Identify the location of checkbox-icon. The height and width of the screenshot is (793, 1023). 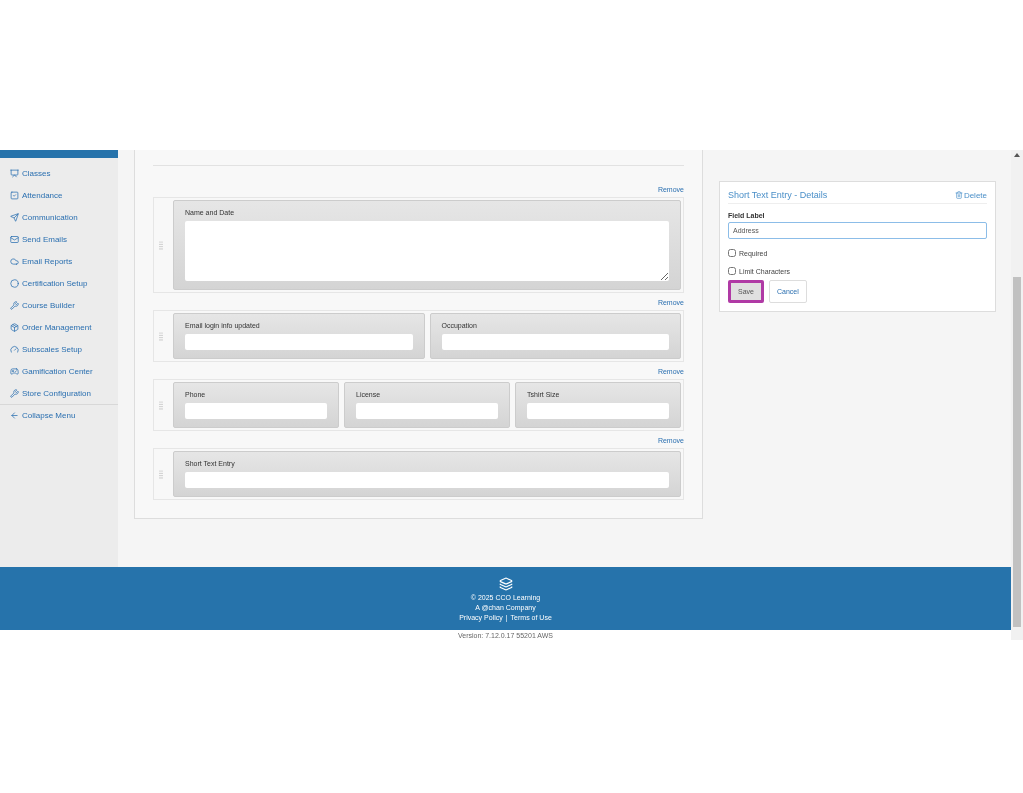
(14, 195).